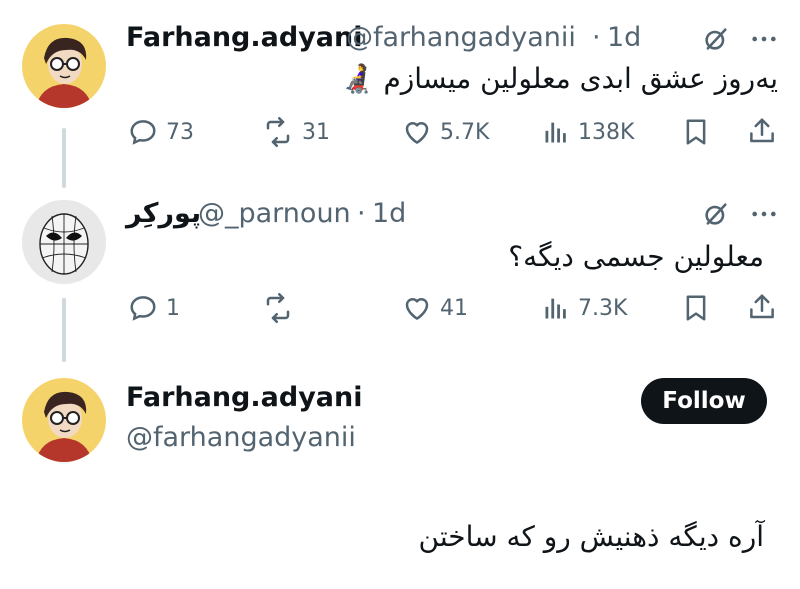  What do you see at coordinates (558, 78) in the screenshot?
I see `tweet-text: یه‌روز عشق ابدی معلولین میسازم 👩‍🦼` at bounding box center [558, 78].